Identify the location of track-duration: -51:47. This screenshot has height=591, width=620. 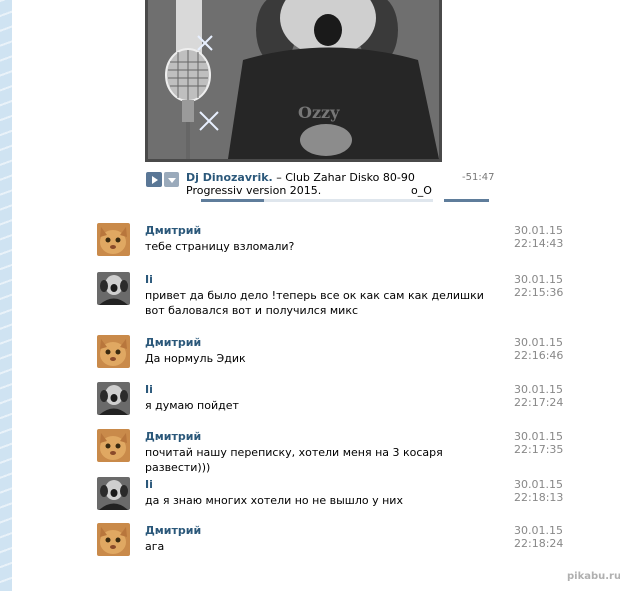
(478, 177).